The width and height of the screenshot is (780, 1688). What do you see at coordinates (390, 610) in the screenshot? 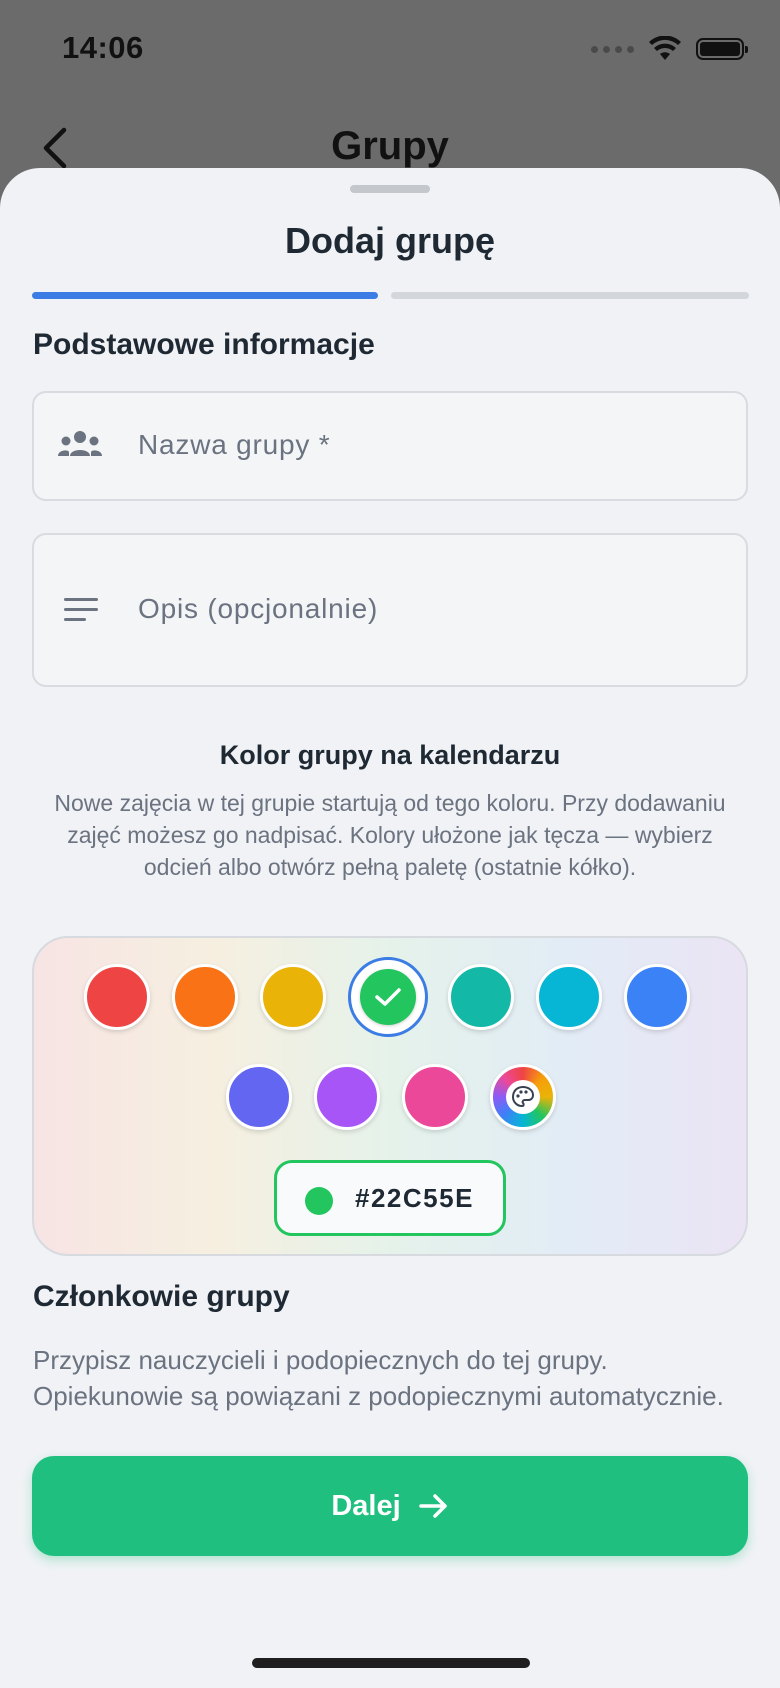
I see `group-description-input: Opis (opcjonalnie)` at bounding box center [390, 610].